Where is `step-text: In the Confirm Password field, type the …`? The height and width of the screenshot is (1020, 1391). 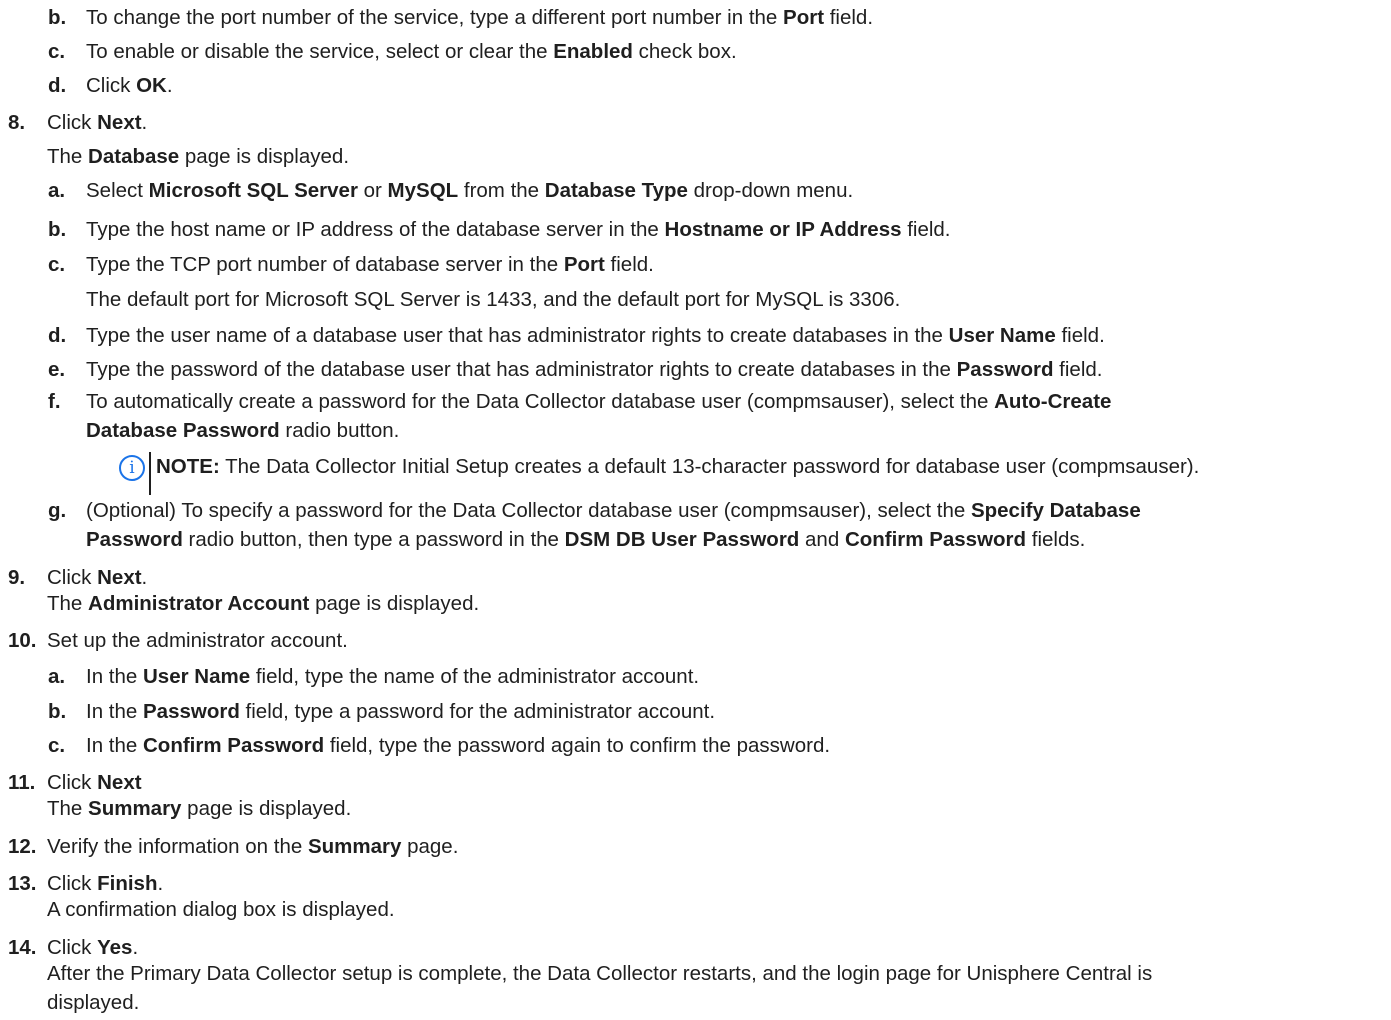
step-text: In the Confirm Password field, type the … is located at coordinates (458, 746).